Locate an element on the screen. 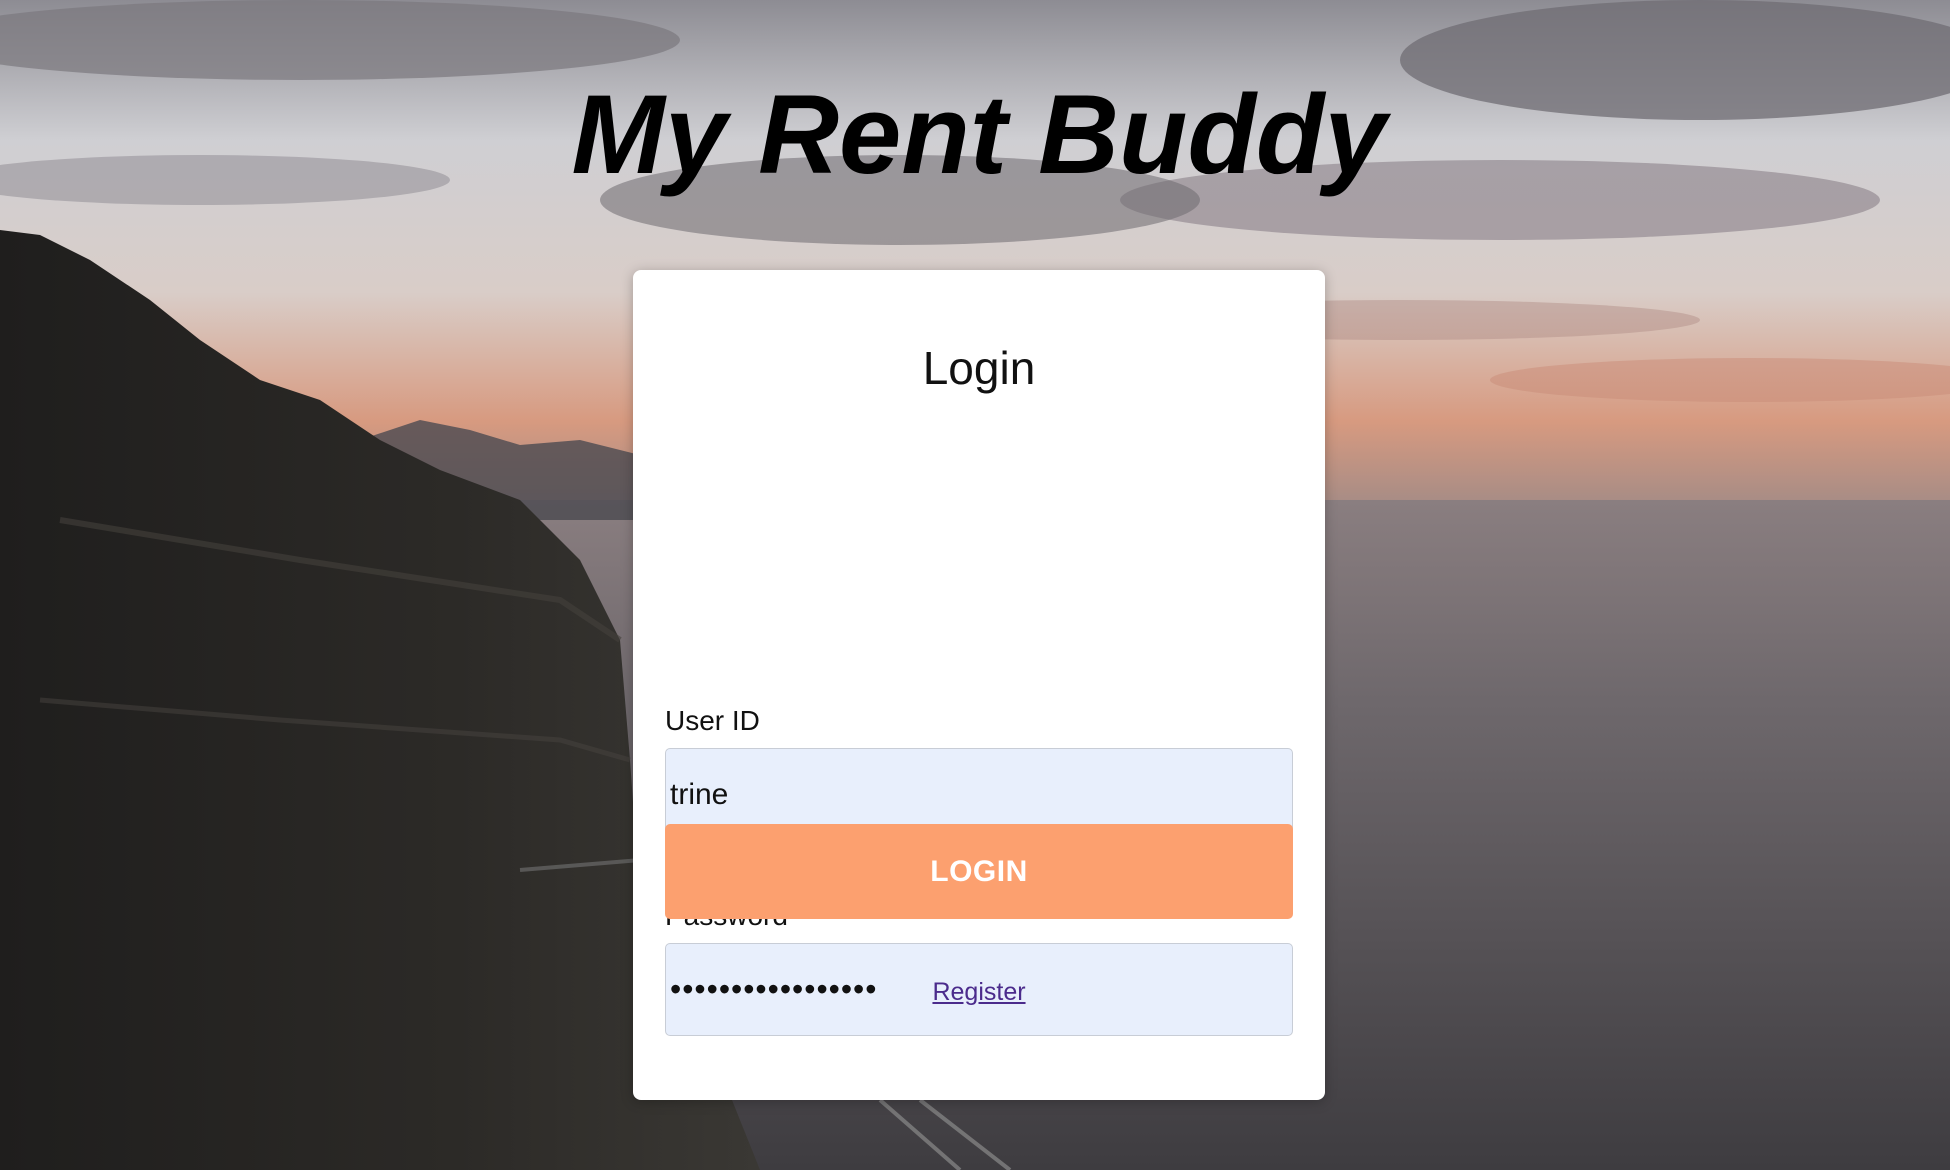  user-id-label: User ID is located at coordinates (712, 720).